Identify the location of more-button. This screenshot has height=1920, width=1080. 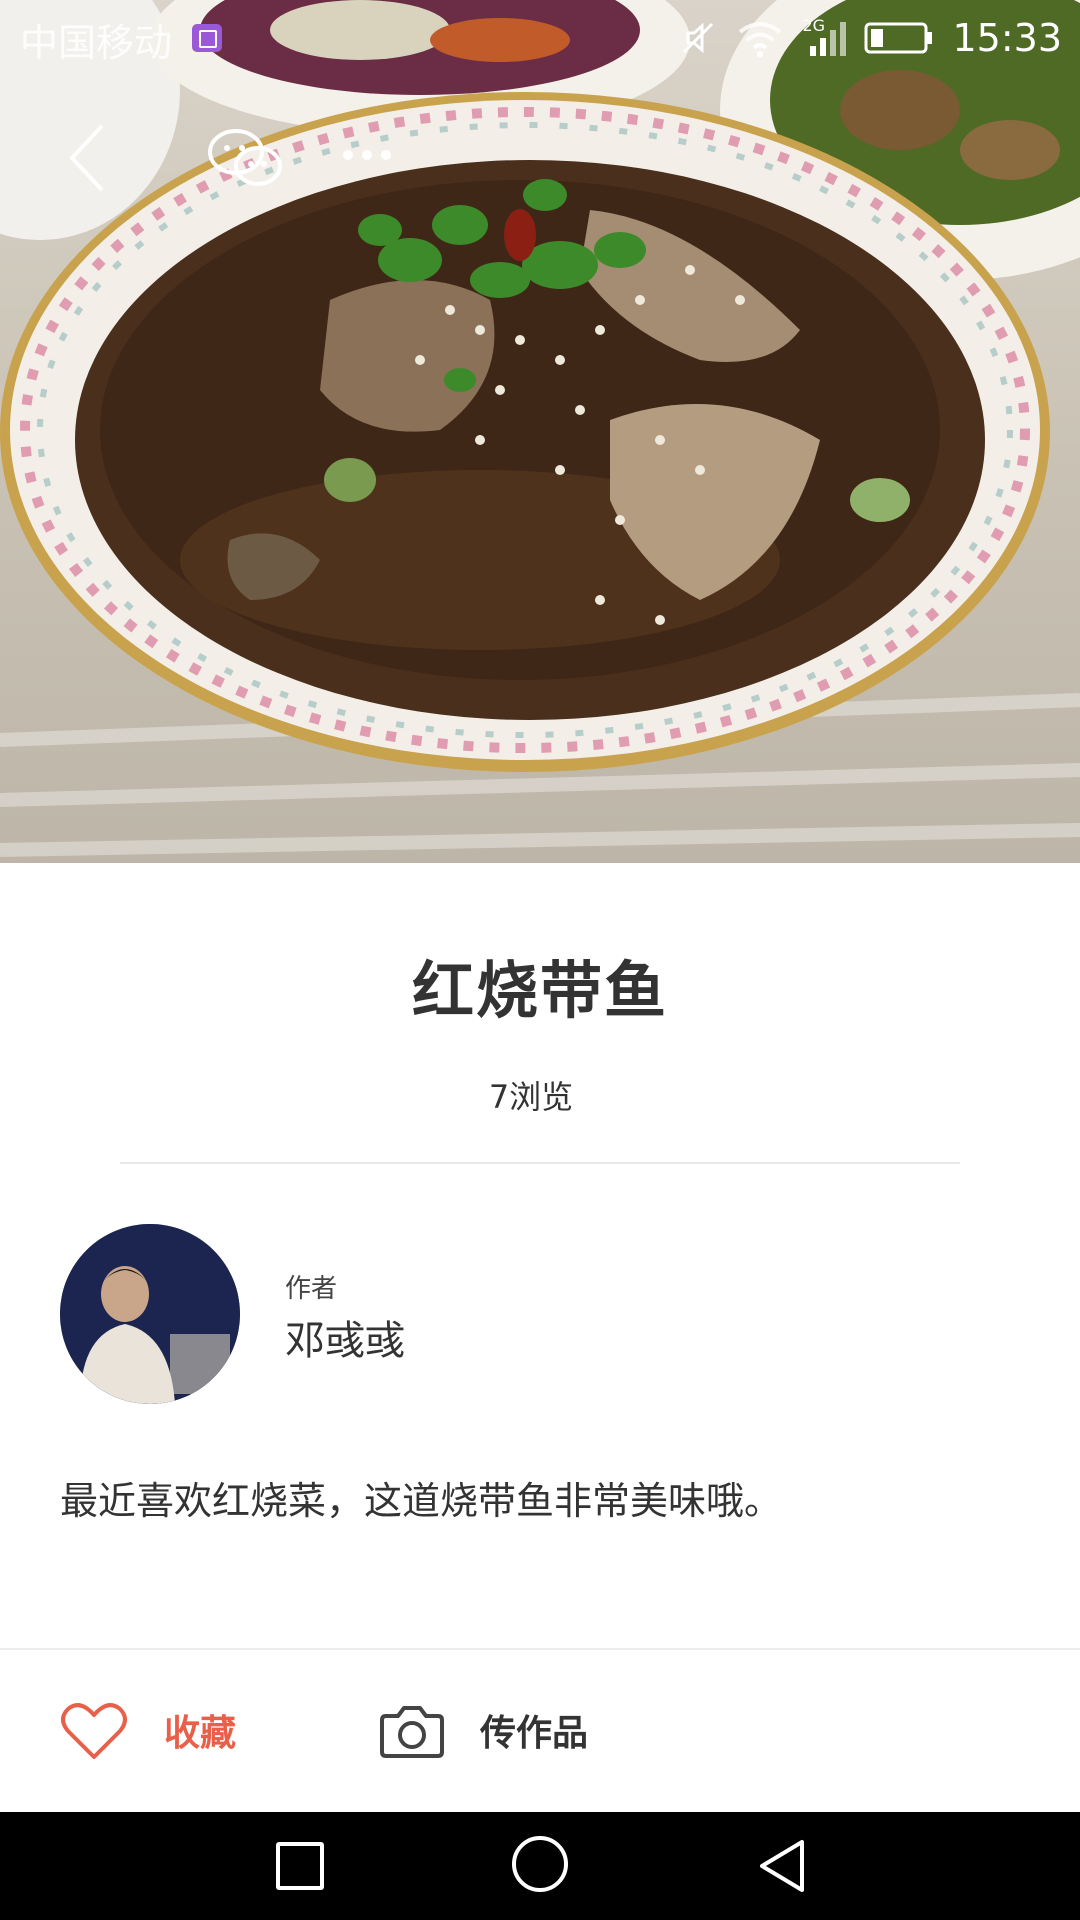
(367, 155).